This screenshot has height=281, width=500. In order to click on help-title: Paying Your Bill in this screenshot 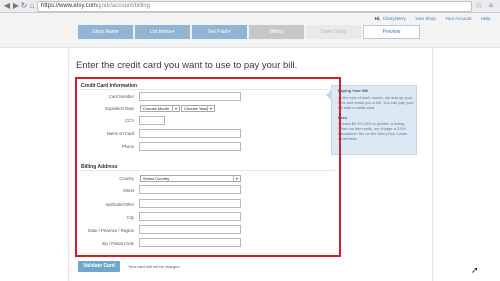, I will do `click(353, 90)`.